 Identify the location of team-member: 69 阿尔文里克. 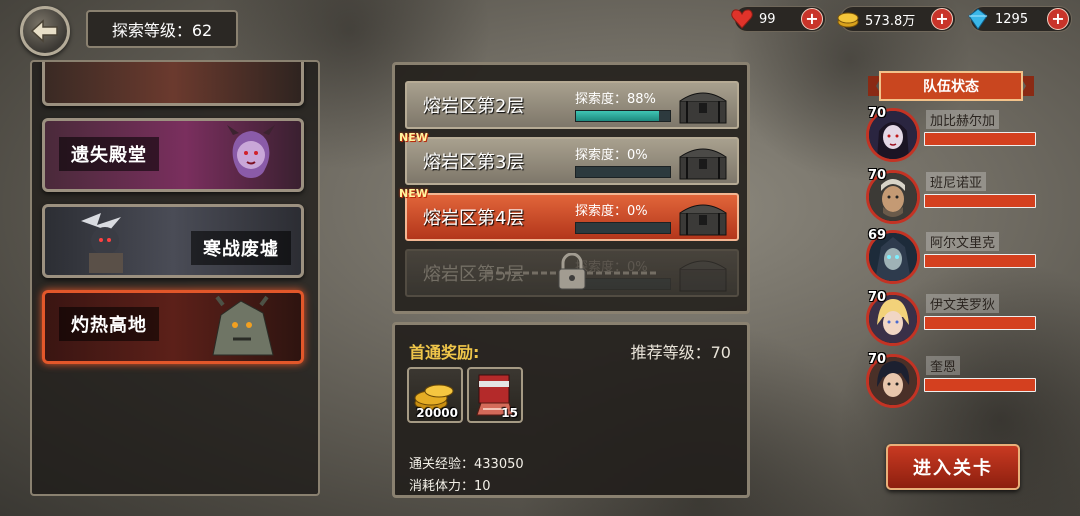
(952, 257).